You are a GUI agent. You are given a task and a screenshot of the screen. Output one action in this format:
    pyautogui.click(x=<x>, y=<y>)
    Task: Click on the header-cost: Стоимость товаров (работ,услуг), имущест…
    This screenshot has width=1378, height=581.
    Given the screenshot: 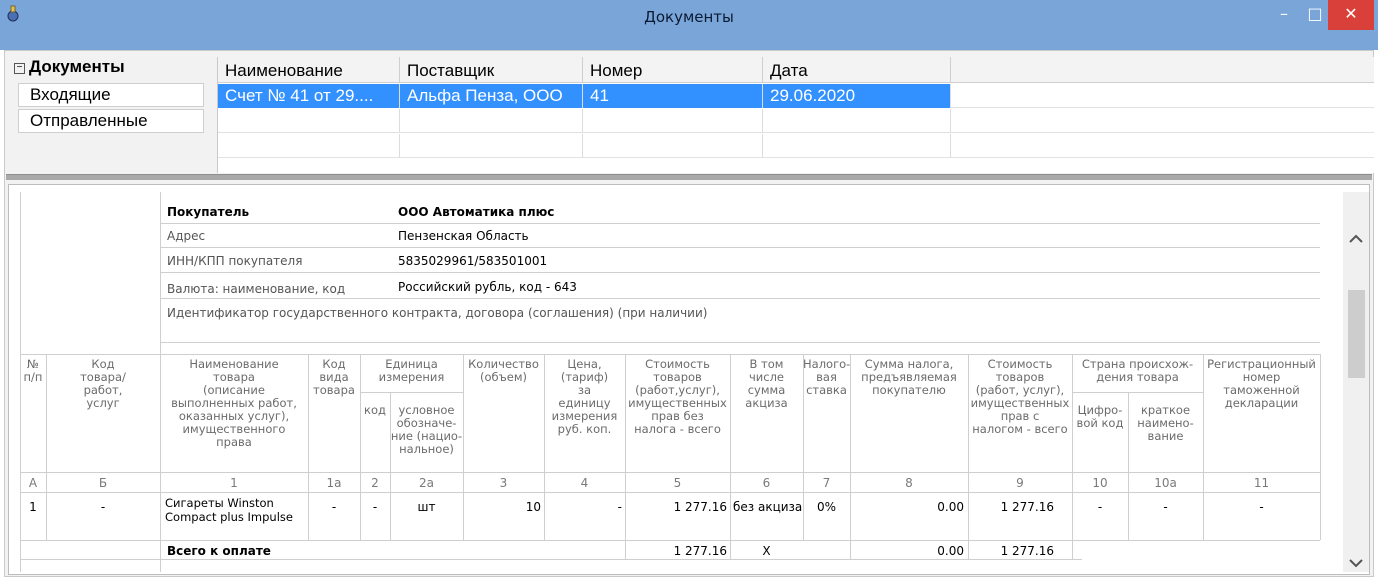 What is the action you would take?
    pyautogui.click(x=677, y=396)
    